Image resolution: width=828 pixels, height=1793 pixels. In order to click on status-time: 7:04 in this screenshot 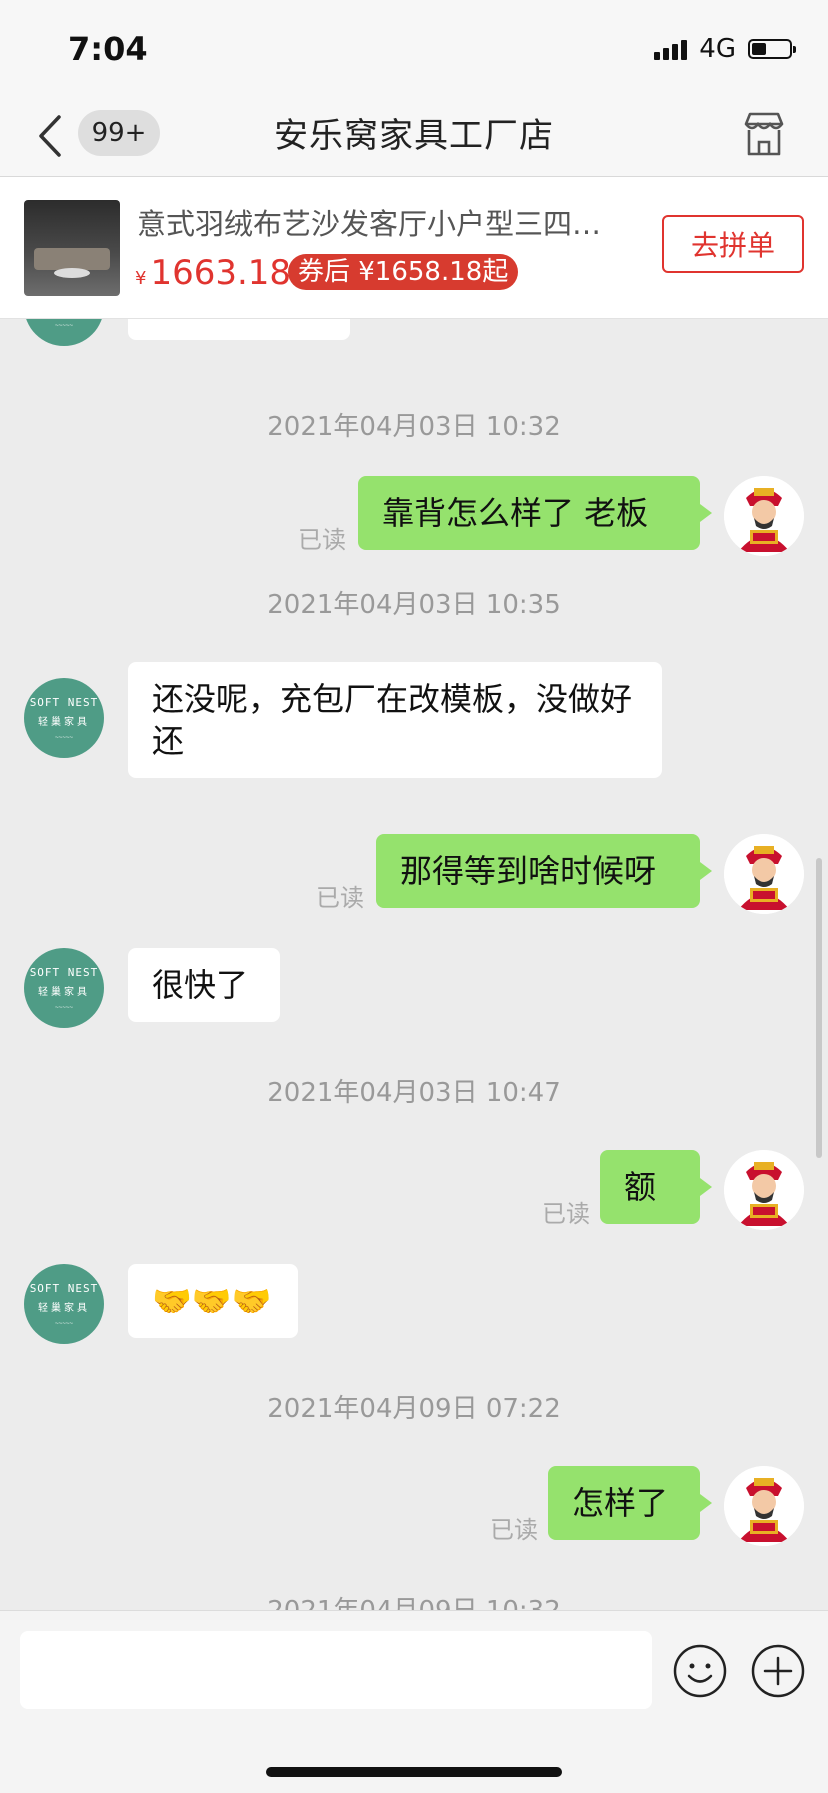, I will do `click(108, 49)`.